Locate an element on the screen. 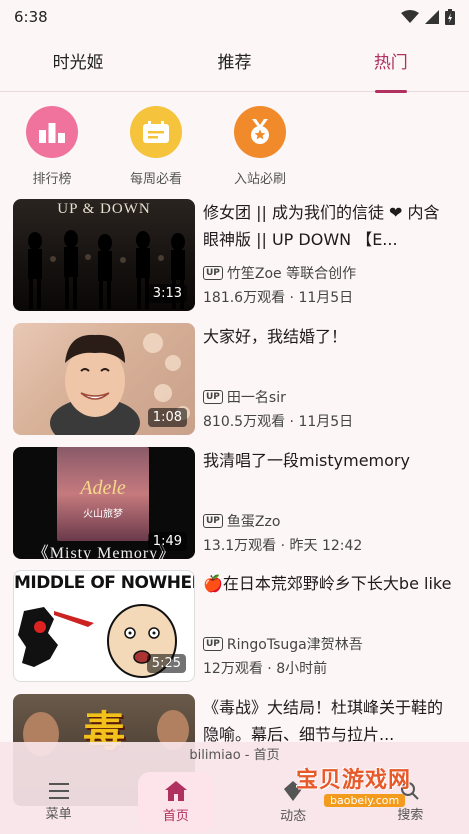 Image resolution: width=469 pixels, height=834 pixels. top-tabs: 时光姬 推荐 热门 is located at coordinates (234, 63).